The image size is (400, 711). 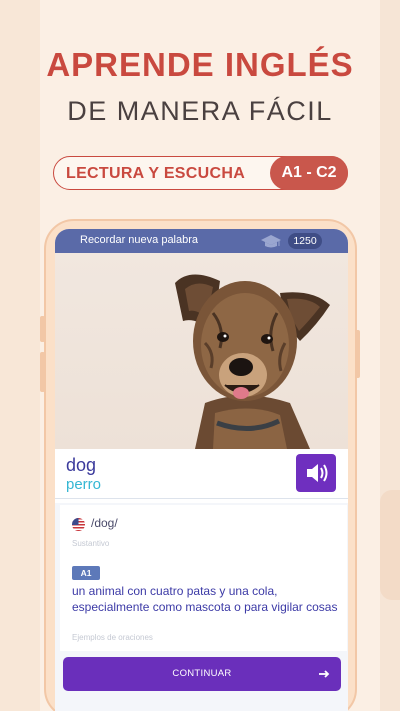 What do you see at coordinates (271, 241) in the screenshot?
I see `graduation-cap-icon` at bounding box center [271, 241].